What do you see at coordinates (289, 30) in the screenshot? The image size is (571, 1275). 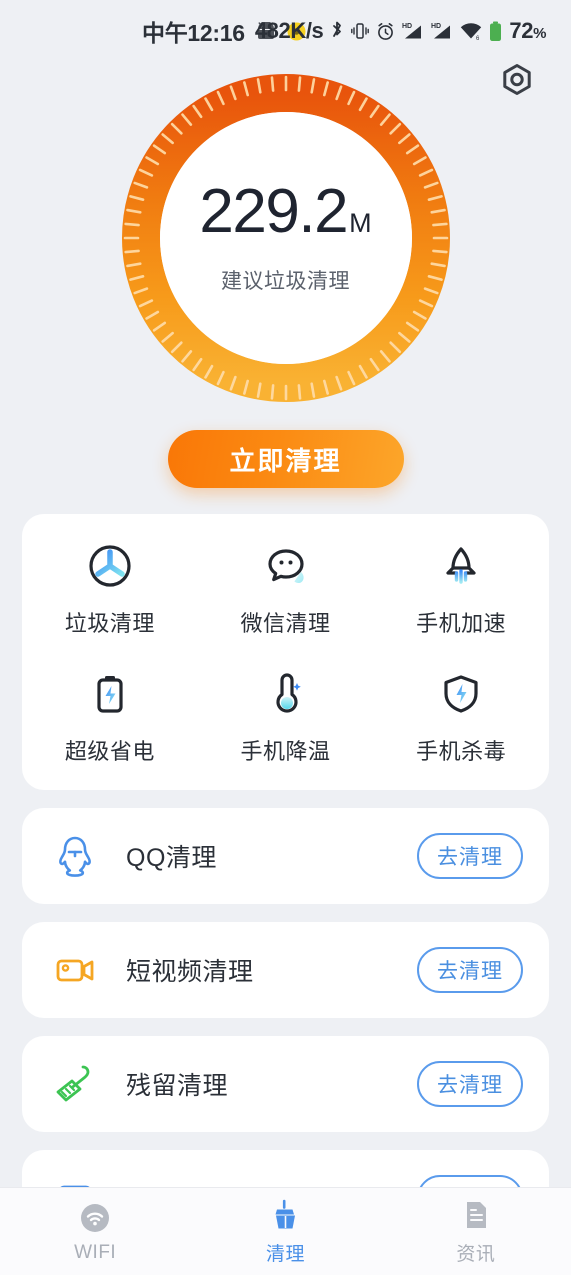 I see `network-speed: 482K/s` at bounding box center [289, 30].